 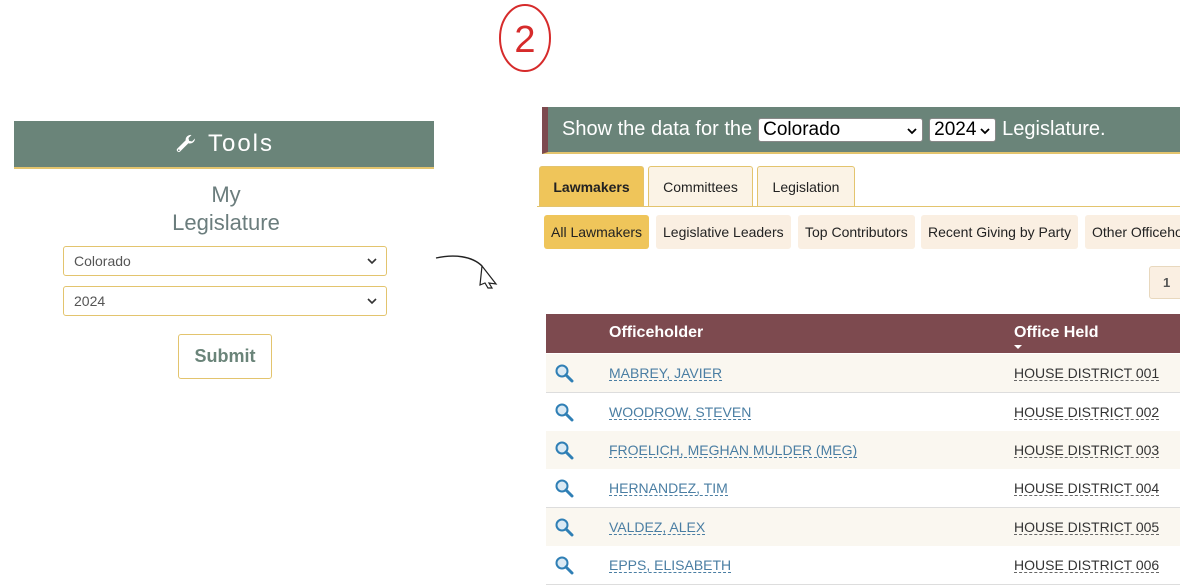 What do you see at coordinates (668, 488) in the screenshot?
I see `officeholder-link: HERNANDEZ, TIM` at bounding box center [668, 488].